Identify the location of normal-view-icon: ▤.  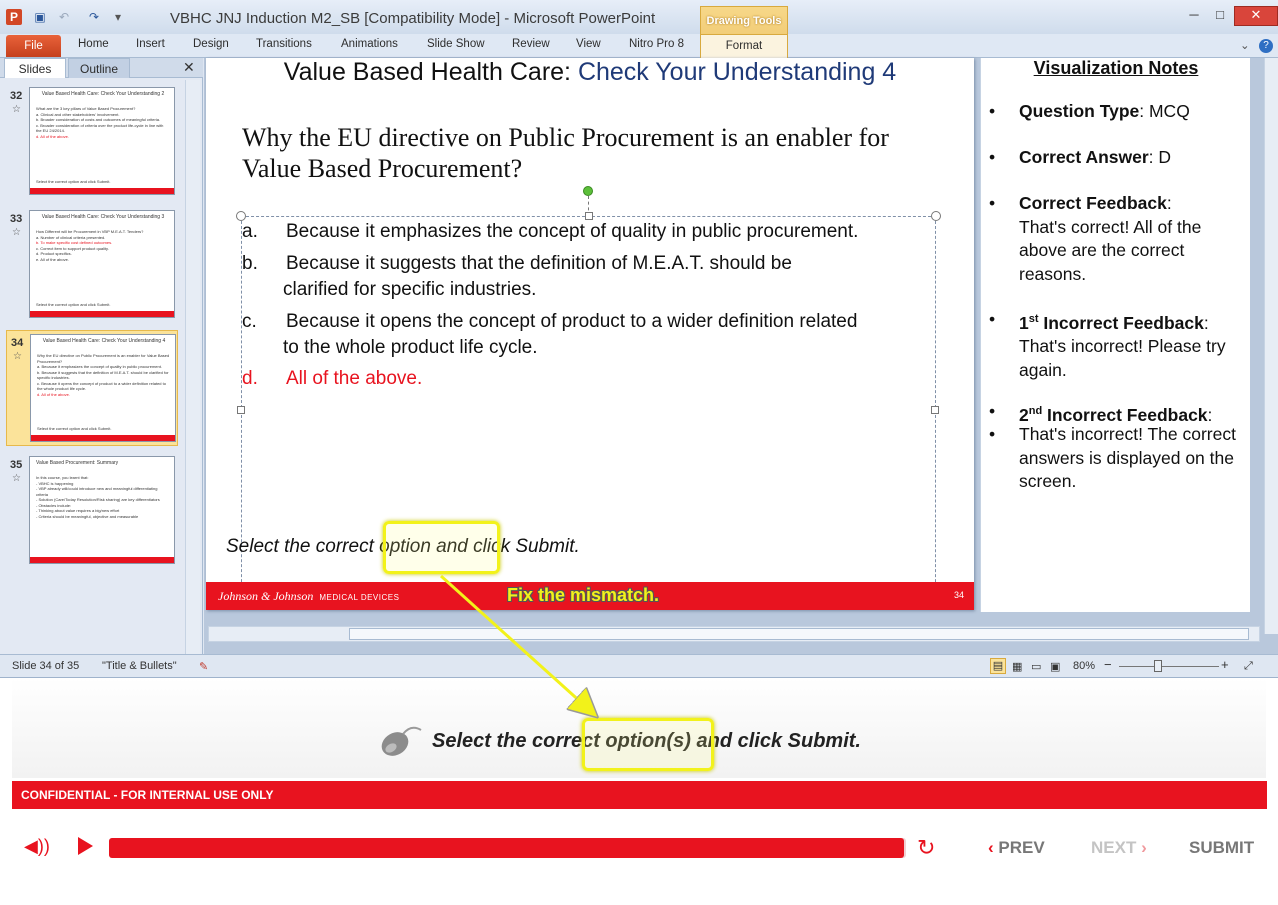
(998, 666).